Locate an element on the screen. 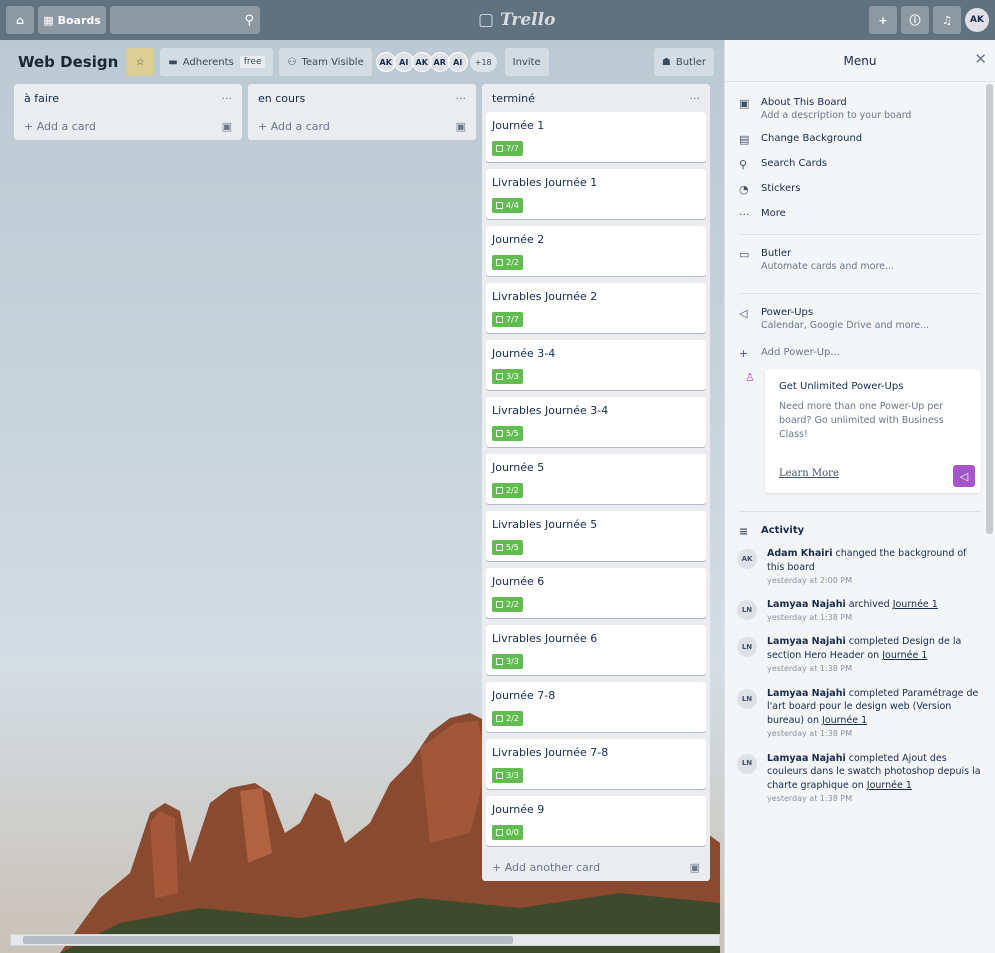  trello-logo: ▢ Trello is located at coordinates (516, 20).